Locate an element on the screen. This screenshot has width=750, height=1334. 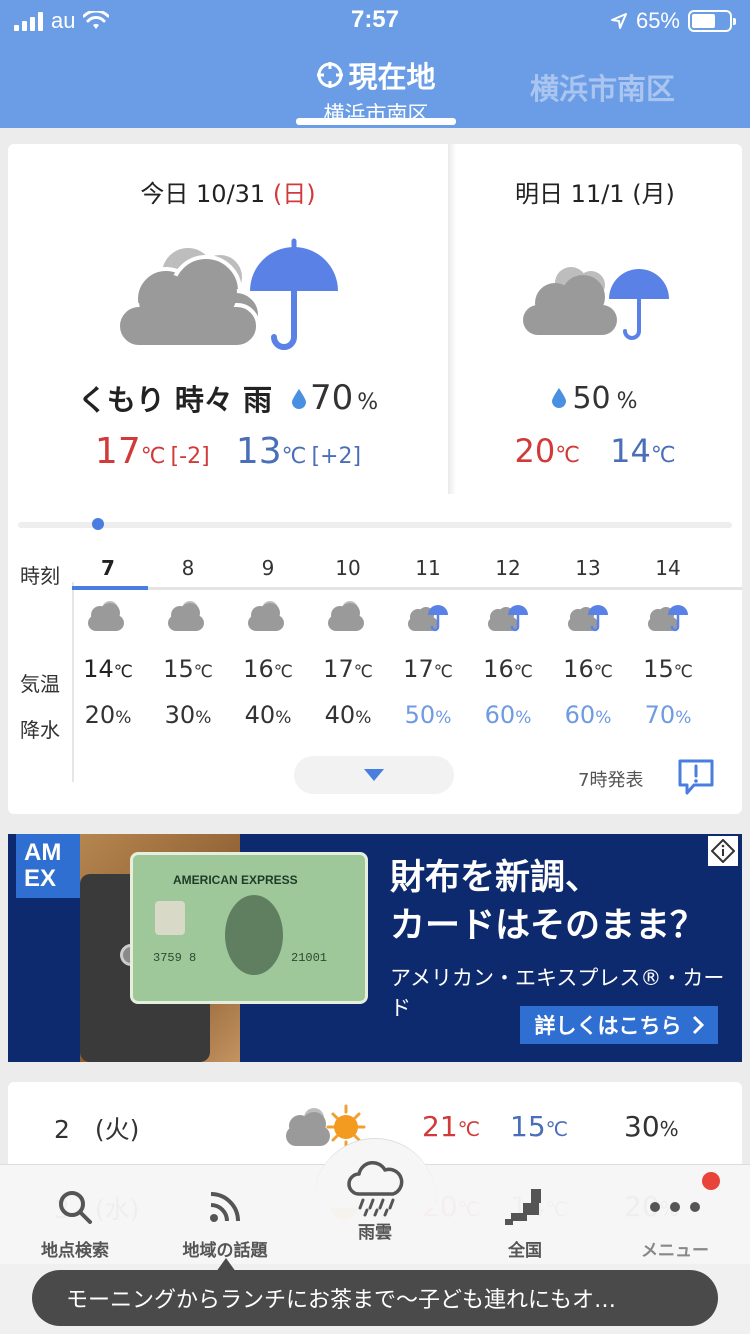
hour-time: 12 is located at coordinates (508, 568).